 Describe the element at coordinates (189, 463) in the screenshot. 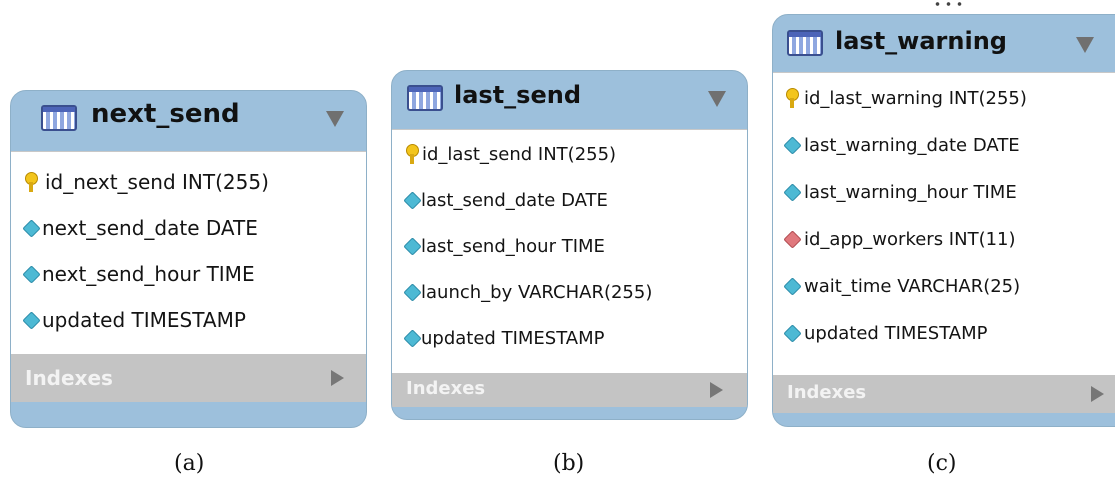

I see `caption-a: (a)` at that location.